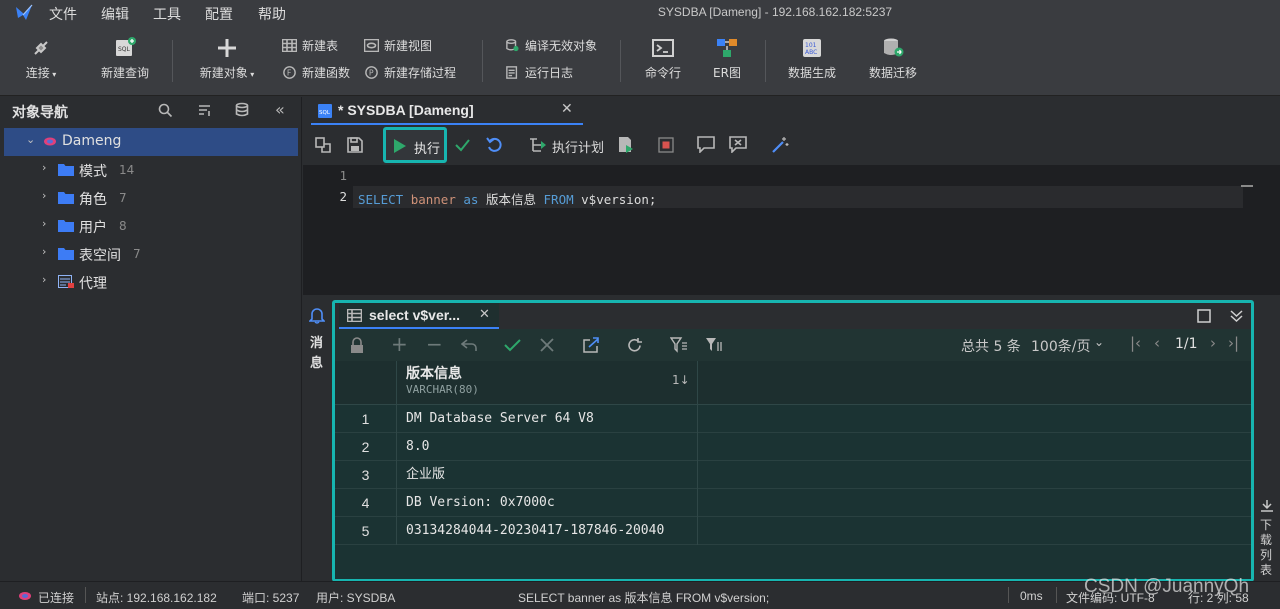  Describe the element at coordinates (310, 46) in the screenshot. I see `new-table-button: 新建表` at that location.